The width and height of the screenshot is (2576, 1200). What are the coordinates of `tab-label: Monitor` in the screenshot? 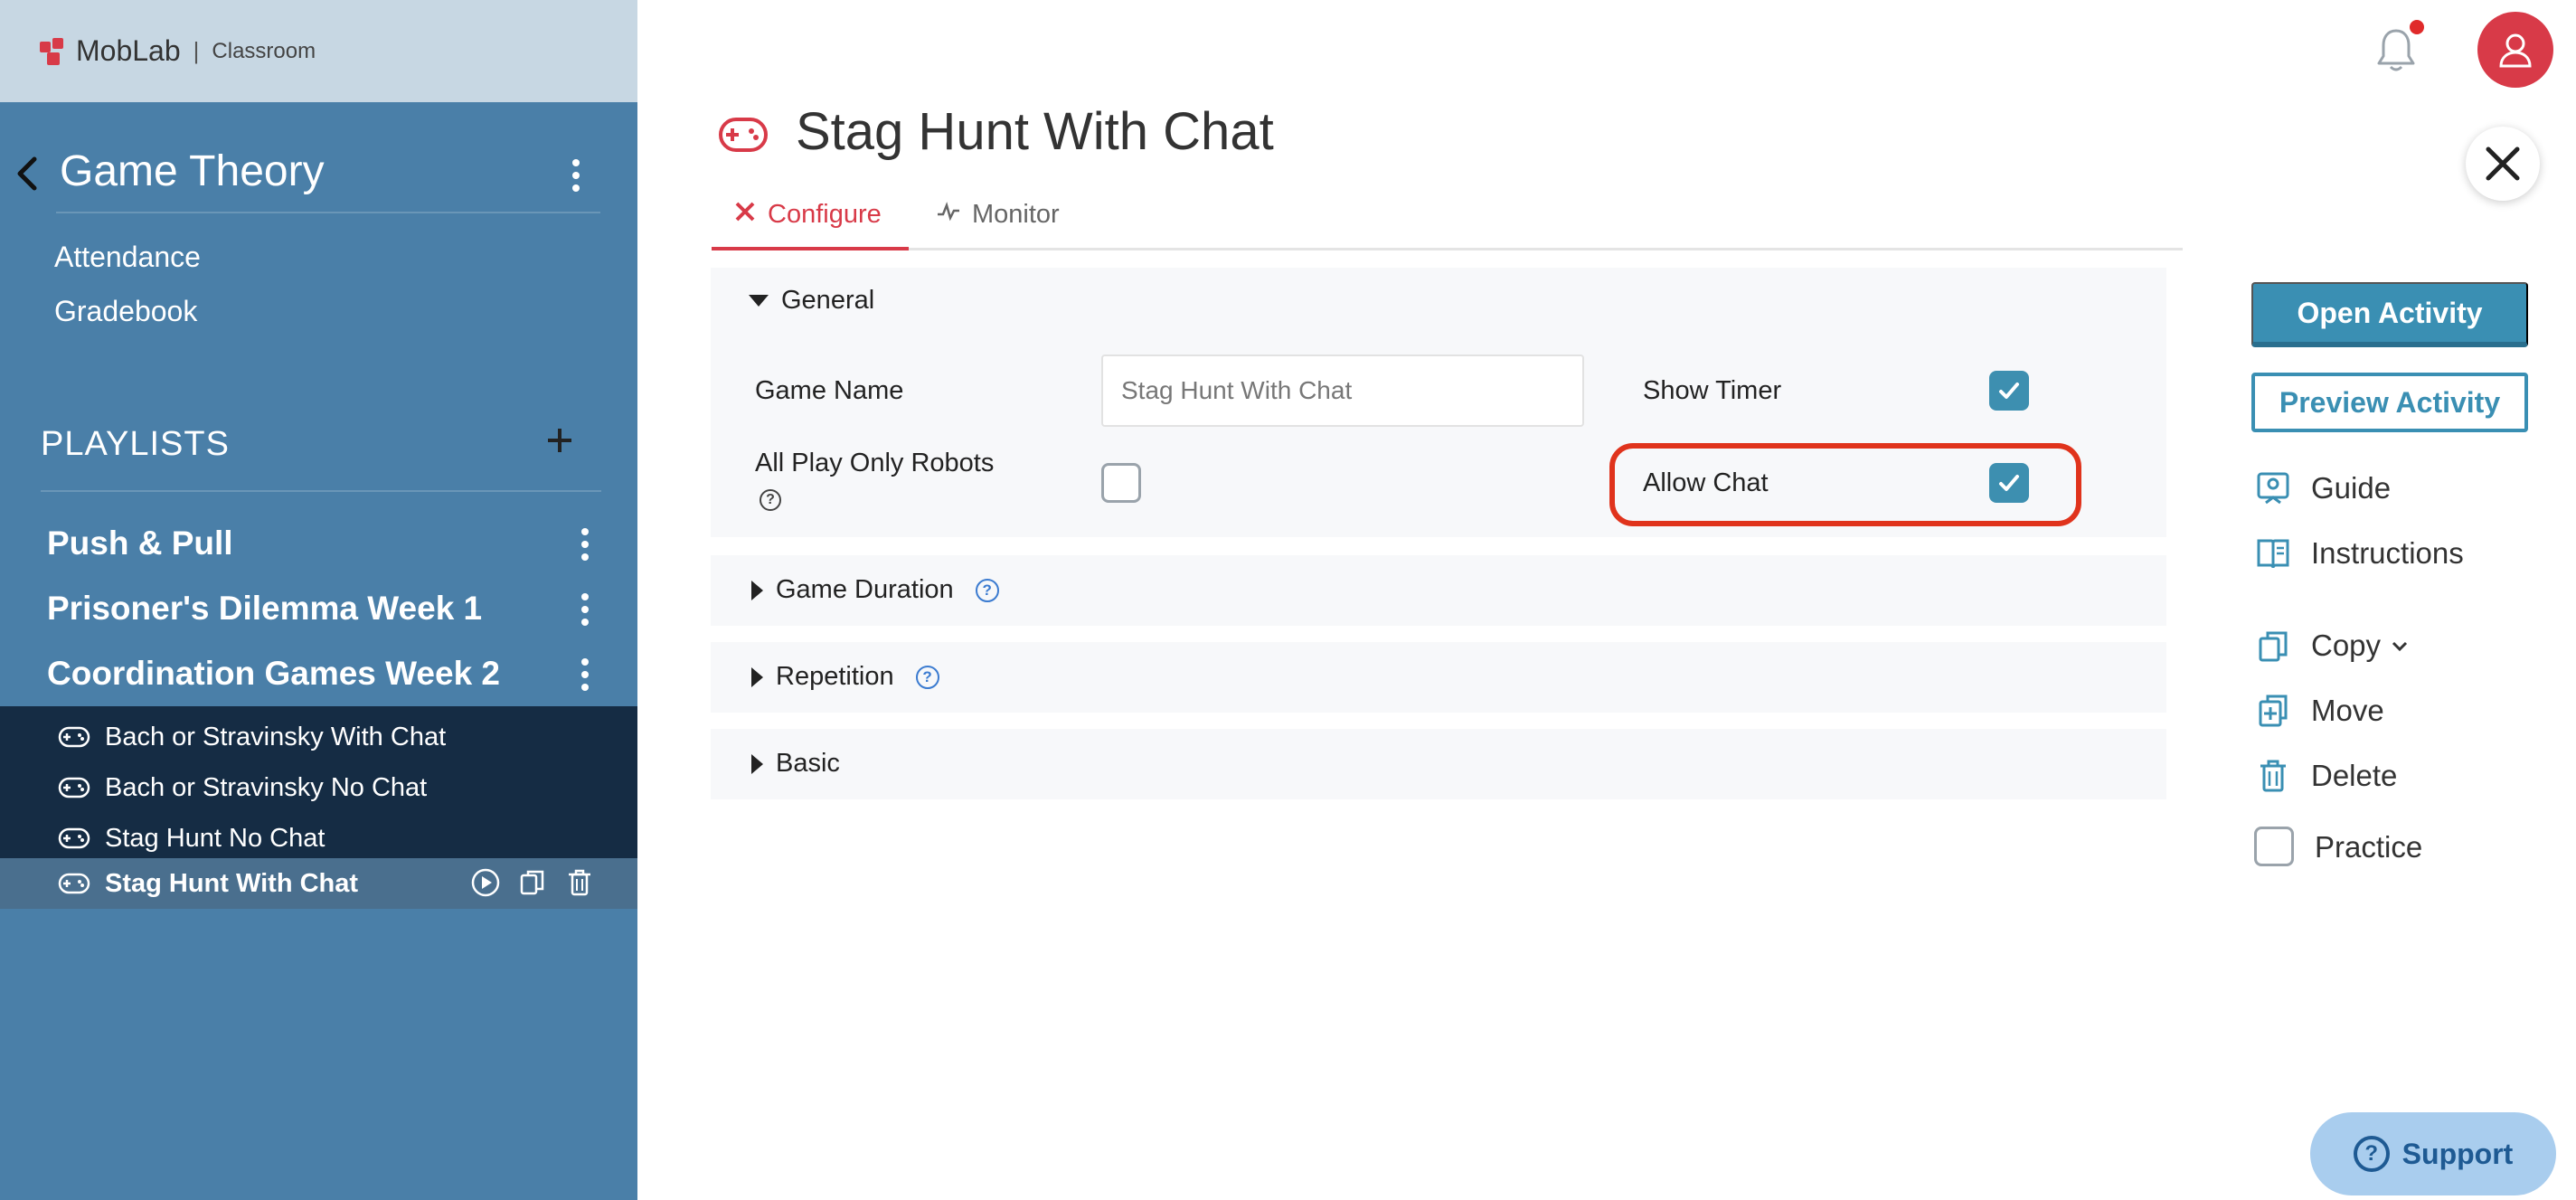 It's located at (1016, 214).